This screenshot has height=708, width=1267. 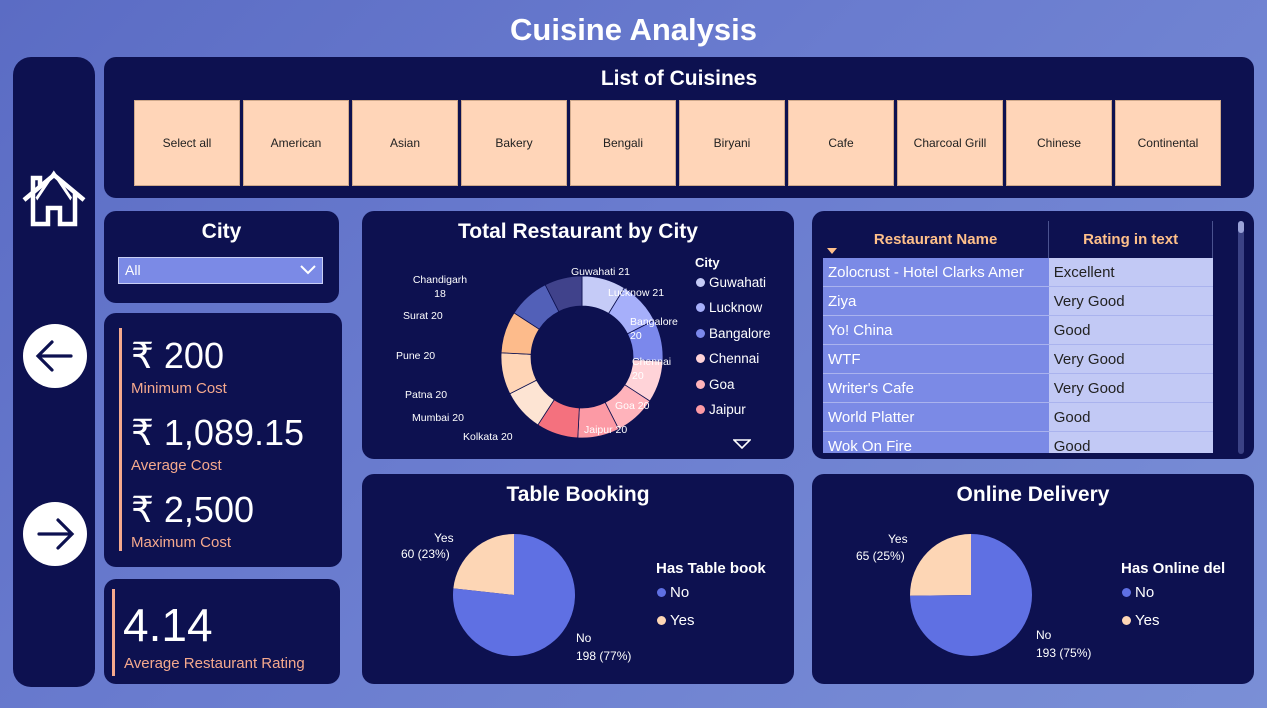 I want to click on min-cost-value: ₹ 200, so click(x=177, y=355).